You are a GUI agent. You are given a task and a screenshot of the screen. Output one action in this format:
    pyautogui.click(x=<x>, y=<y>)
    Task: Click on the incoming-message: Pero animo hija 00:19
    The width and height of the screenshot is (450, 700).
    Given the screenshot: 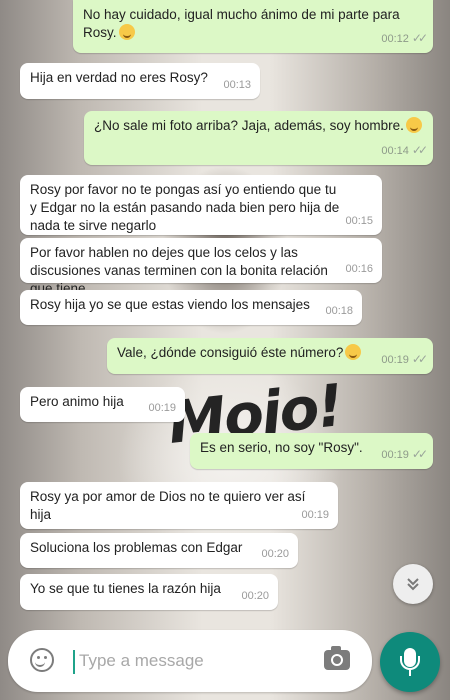 What is the action you would take?
    pyautogui.click(x=102, y=404)
    